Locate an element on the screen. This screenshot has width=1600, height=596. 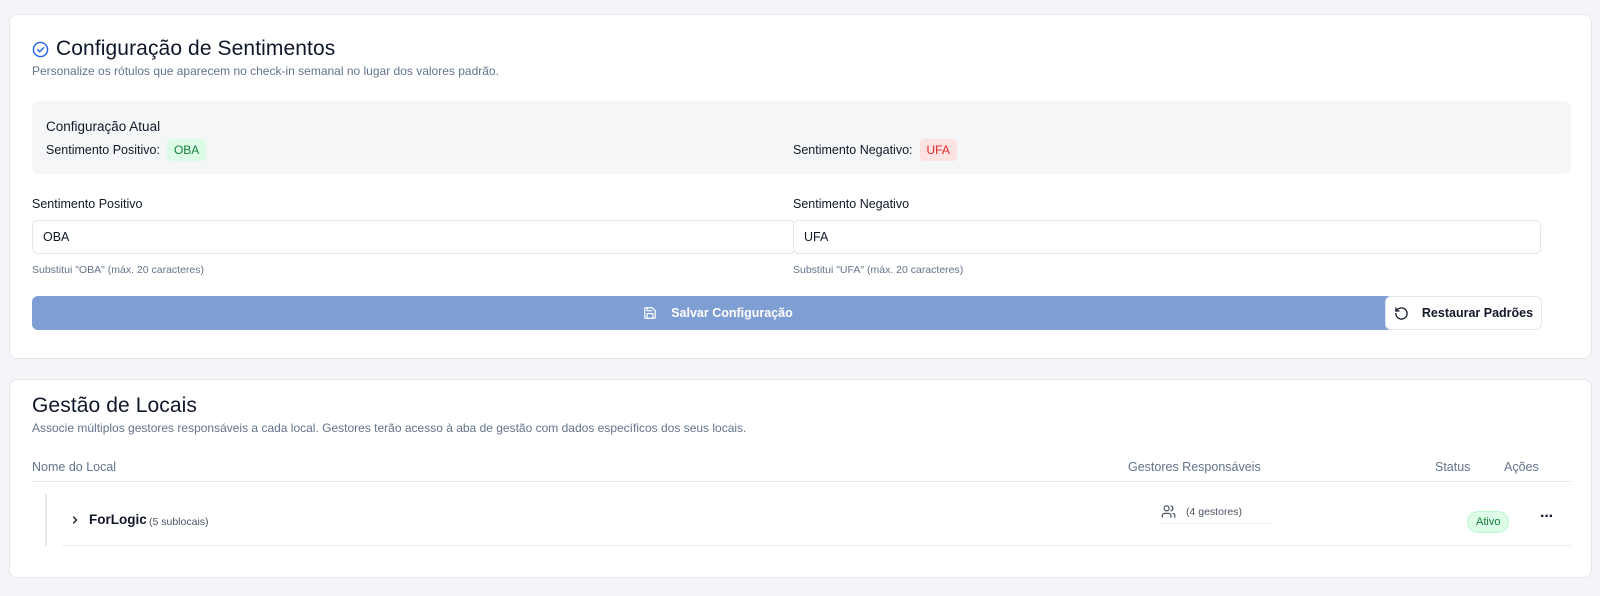
current-config-title: Configuração Atual is located at coordinates (103, 126).